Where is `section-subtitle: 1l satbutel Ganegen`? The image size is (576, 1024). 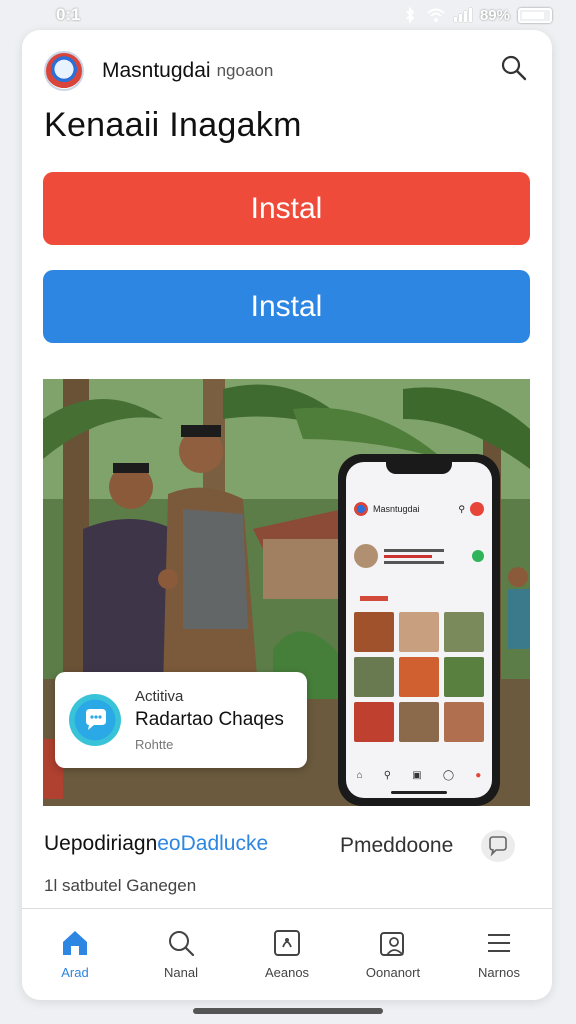 section-subtitle: 1l satbutel Ganegen is located at coordinates (120, 885).